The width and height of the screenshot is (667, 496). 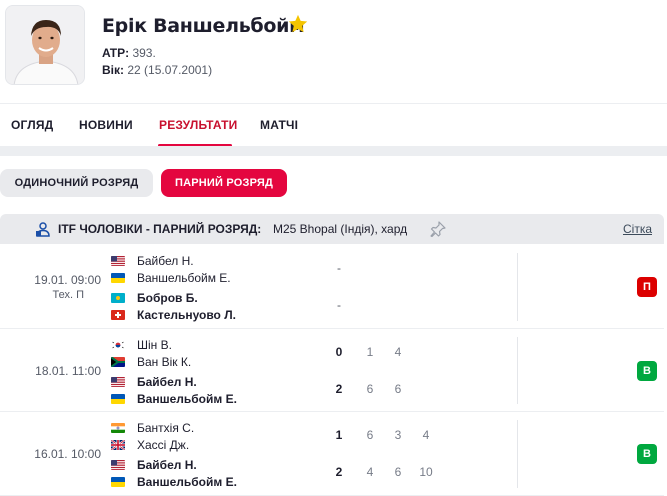 I want to click on tournament-title: ITF ЧОЛОВІКИ - ПАРНИЙ РОЗРЯД:, so click(x=160, y=229).